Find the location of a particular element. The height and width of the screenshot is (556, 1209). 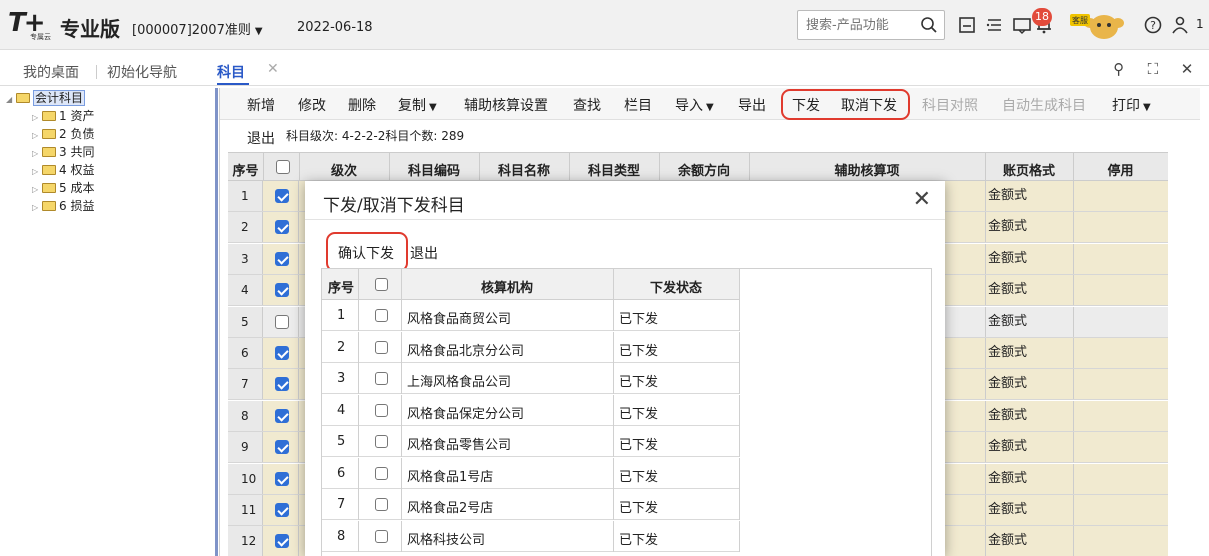

tree-item-label: 3 共同 is located at coordinates (77, 152).